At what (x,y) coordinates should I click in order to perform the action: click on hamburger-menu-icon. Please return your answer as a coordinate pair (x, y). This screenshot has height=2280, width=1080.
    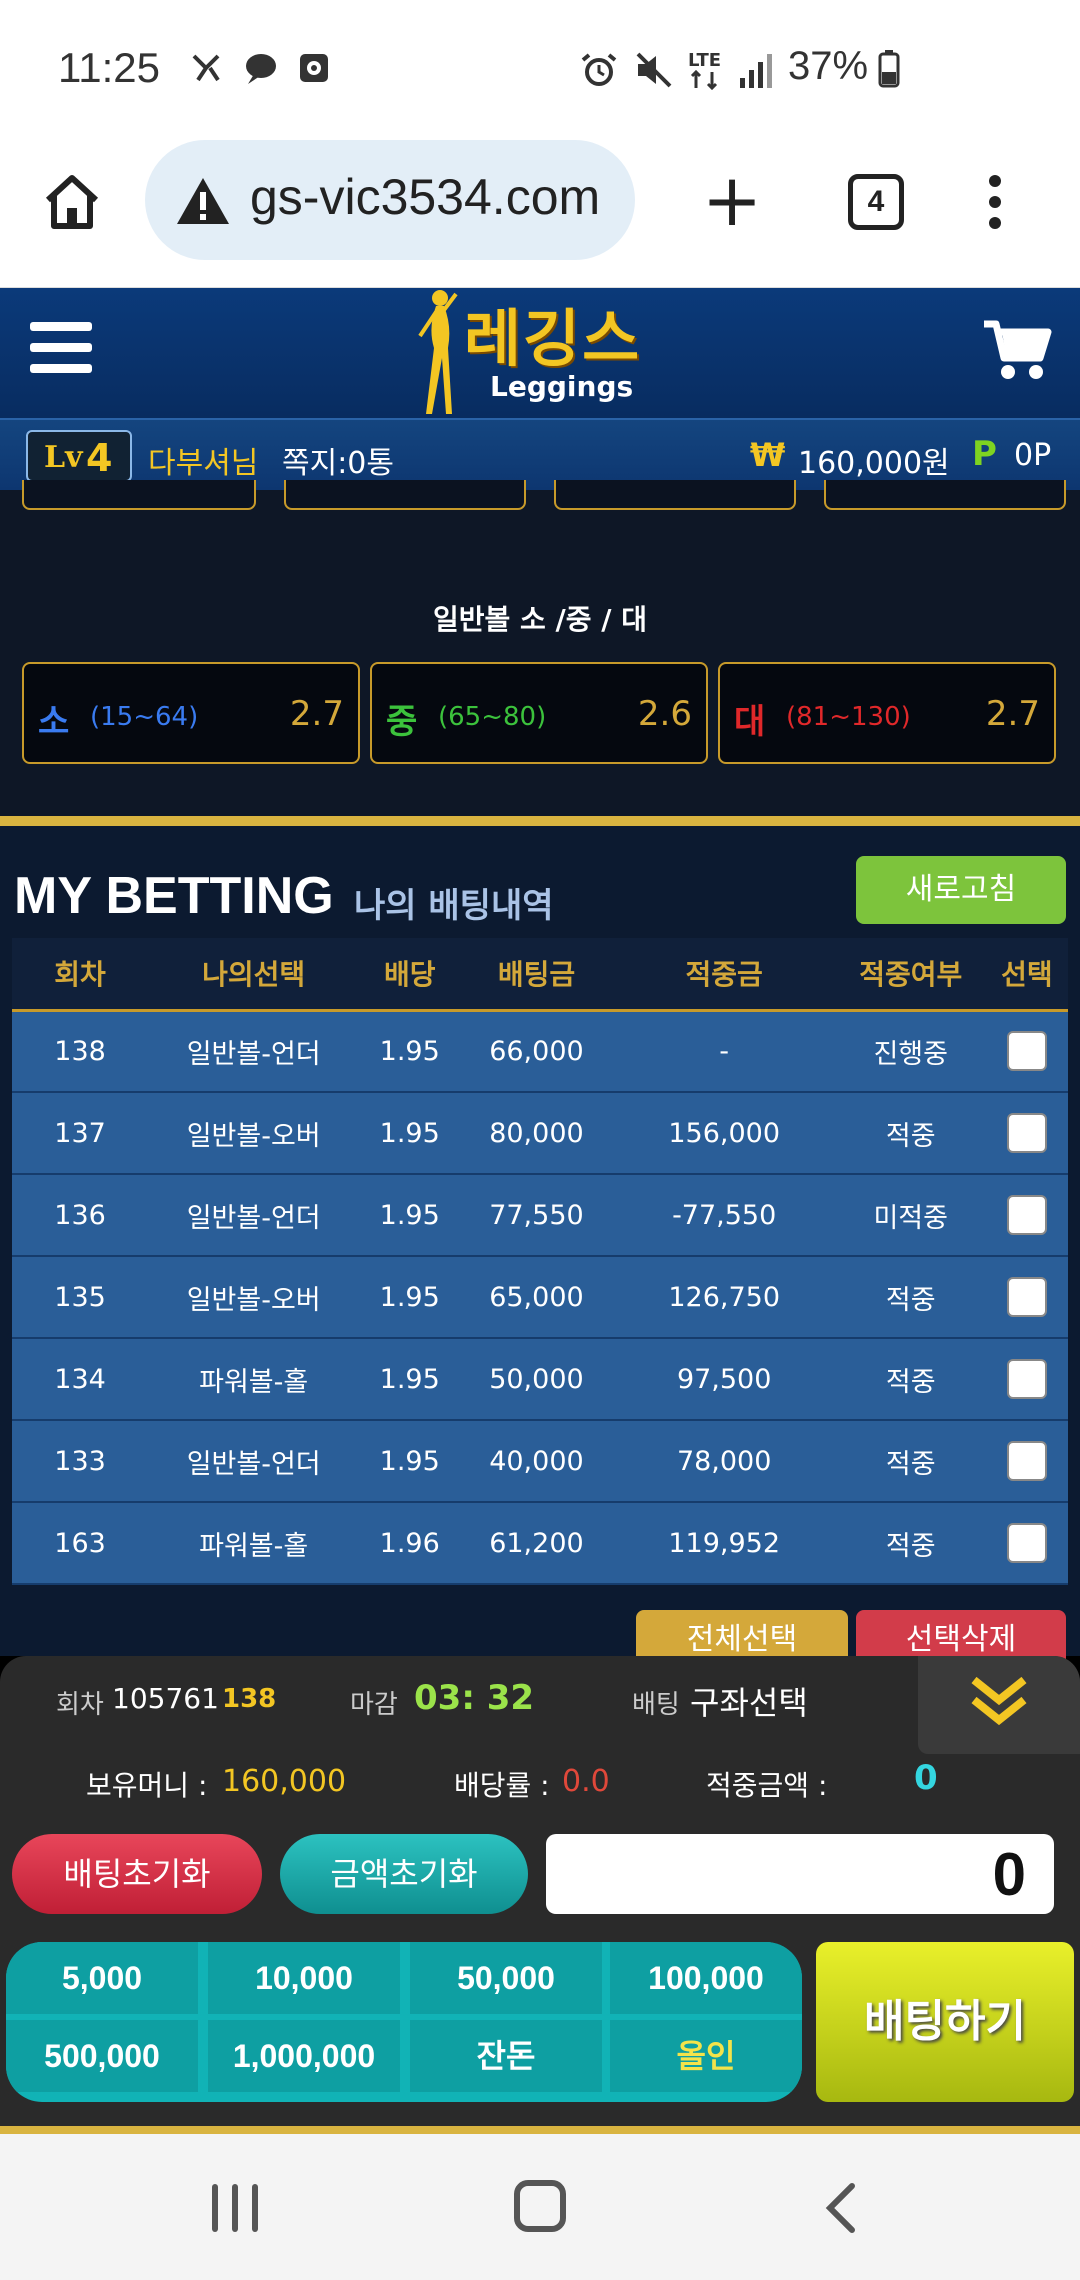
    Looking at the image, I should click on (61, 348).